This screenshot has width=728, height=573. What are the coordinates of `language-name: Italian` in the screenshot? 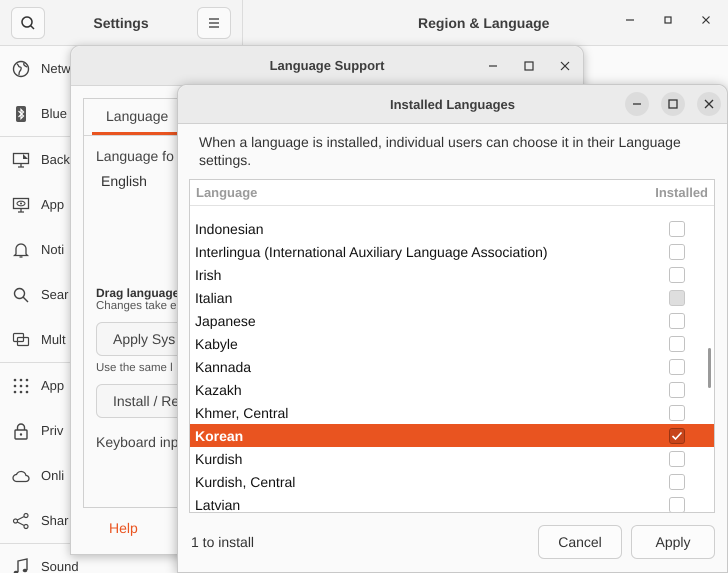 It's located at (213, 298).